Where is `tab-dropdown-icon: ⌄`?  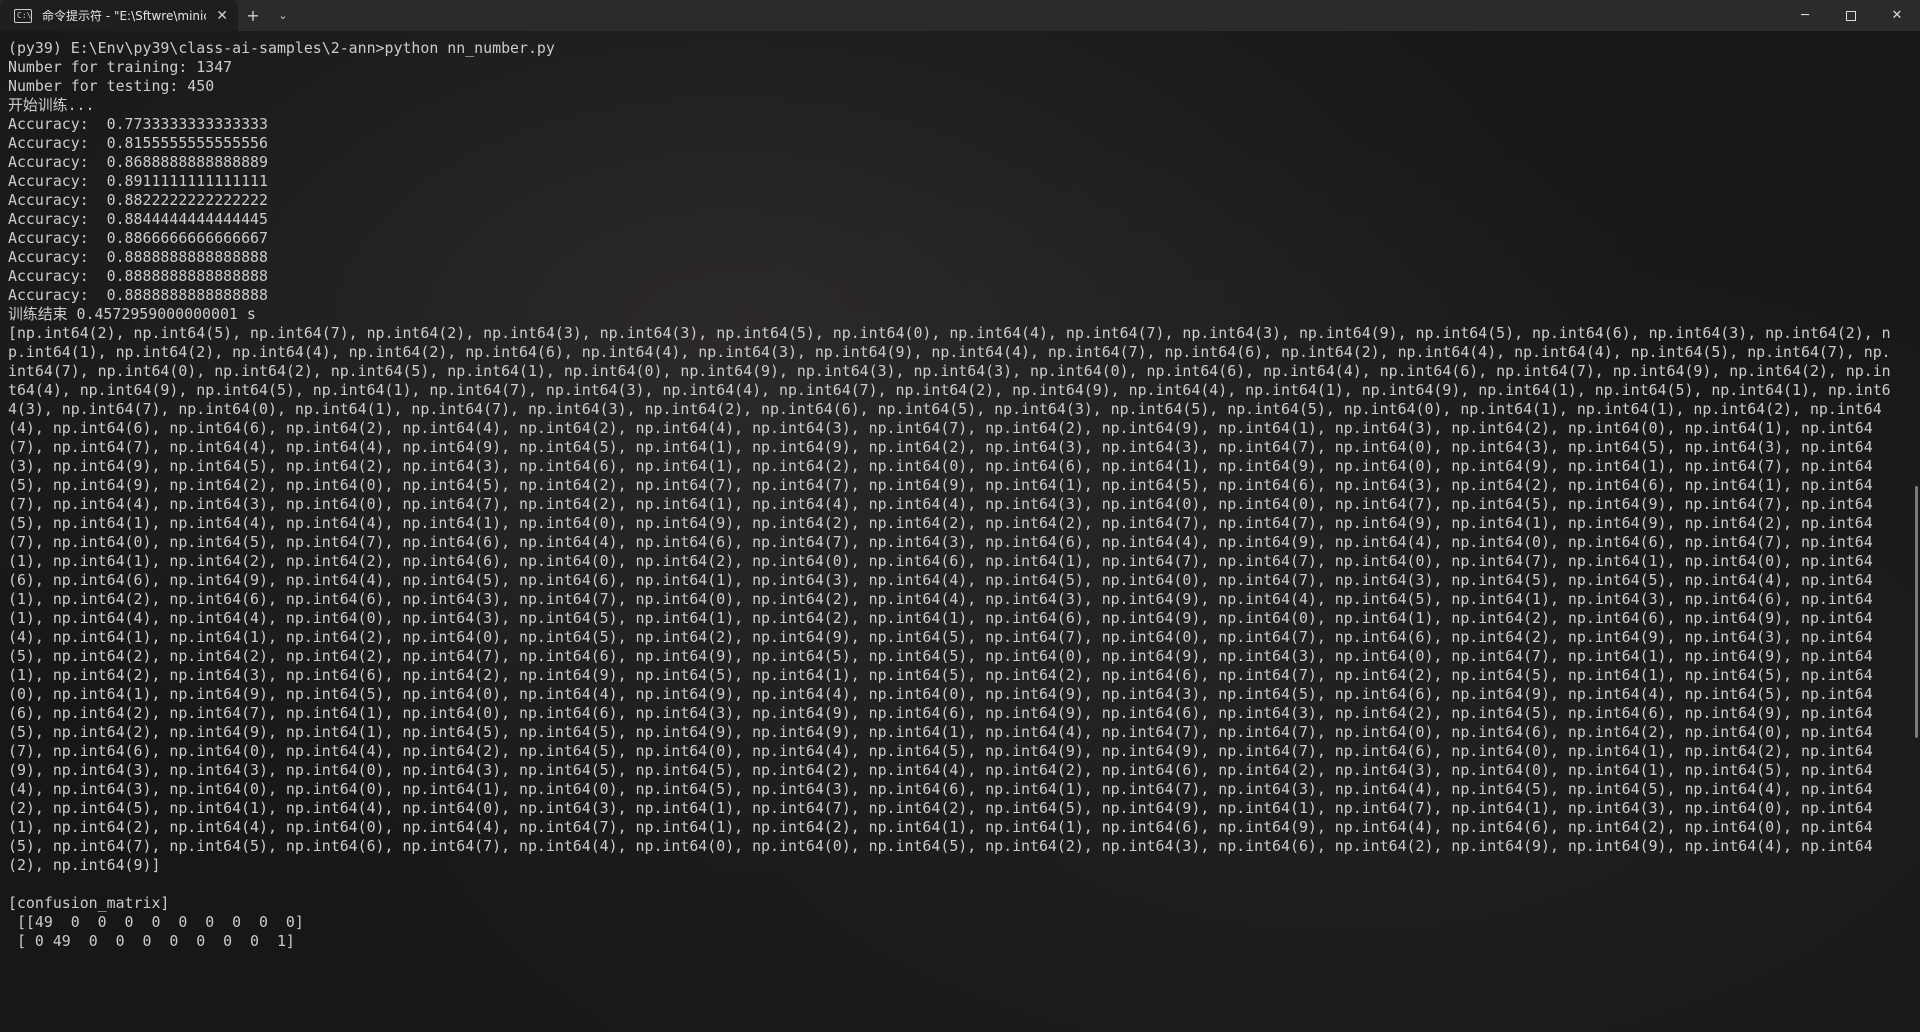
tab-dropdown-icon: ⌄ is located at coordinates (283, 15).